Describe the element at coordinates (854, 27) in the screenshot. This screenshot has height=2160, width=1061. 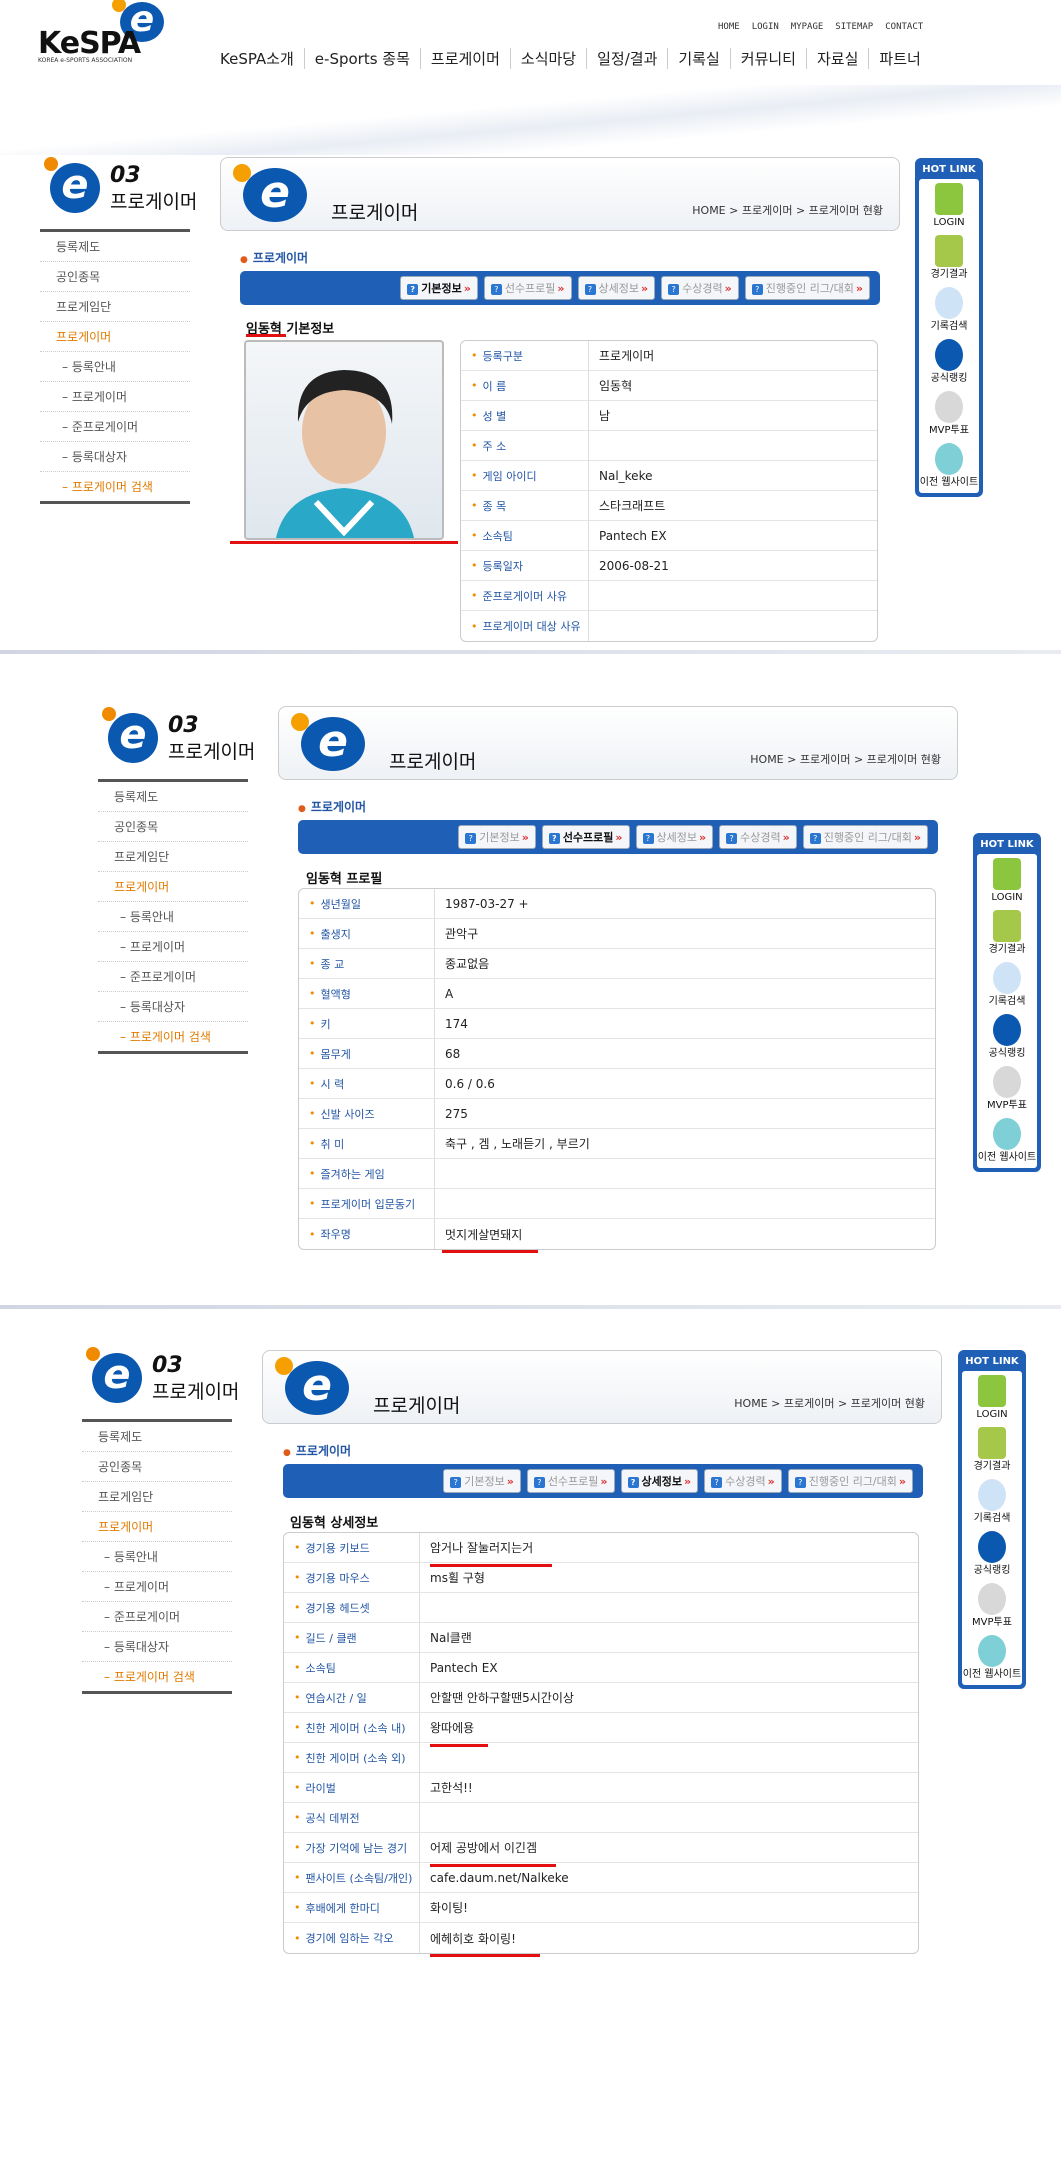
I see `topnav-sitemap: SITEMAP` at that location.